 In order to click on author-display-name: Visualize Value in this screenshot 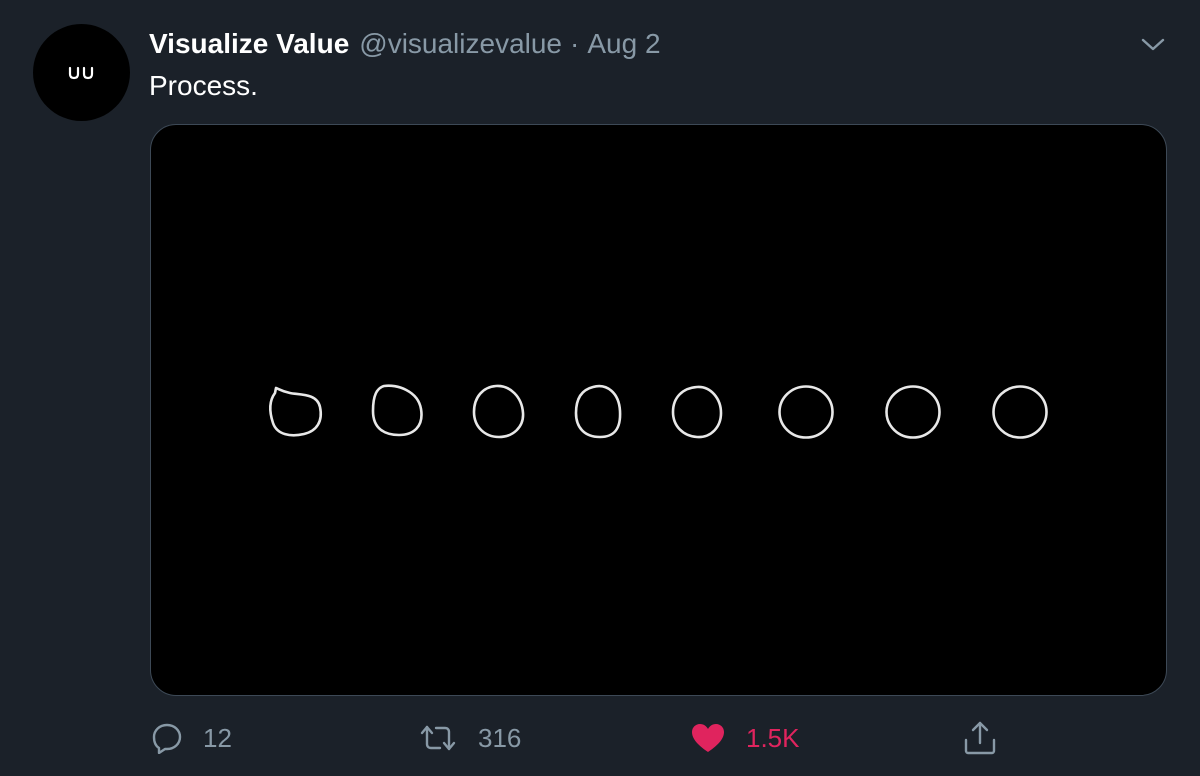, I will do `click(249, 44)`.